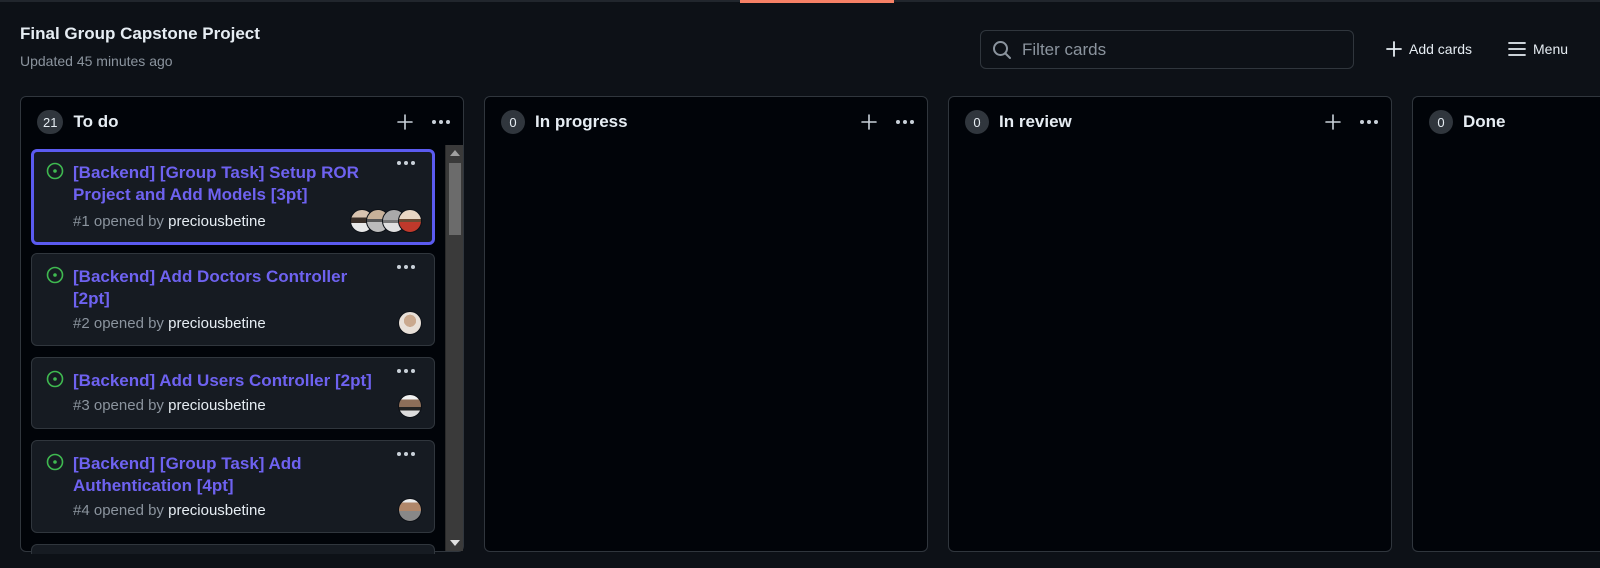 The height and width of the screenshot is (568, 1600). What do you see at coordinates (1441, 49) in the screenshot?
I see `add-cards-label: Add cards` at bounding box center [1441, 49].